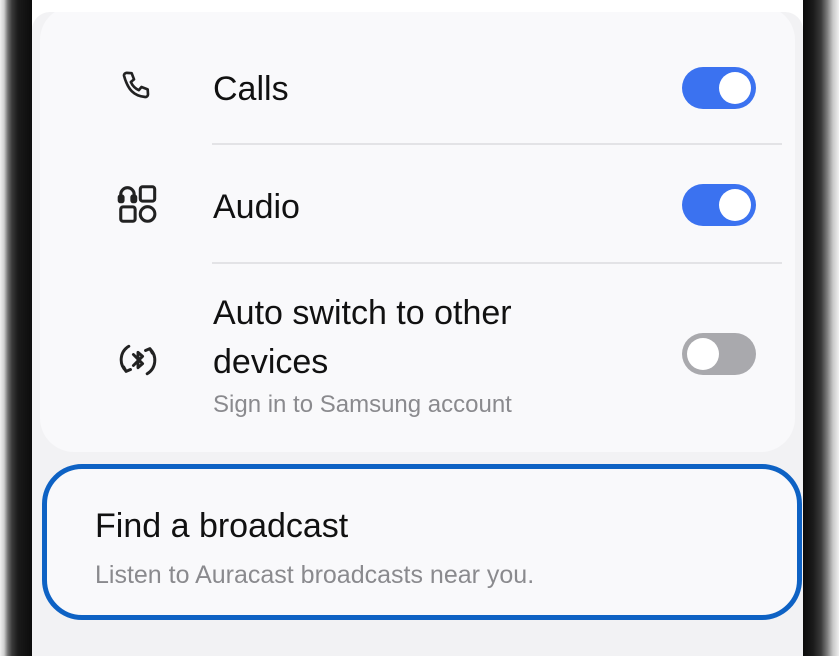 This screenshot has height=656, width=839. I want to click on auto-switch-label-line1: Auto switch to other, so click(362, 313).